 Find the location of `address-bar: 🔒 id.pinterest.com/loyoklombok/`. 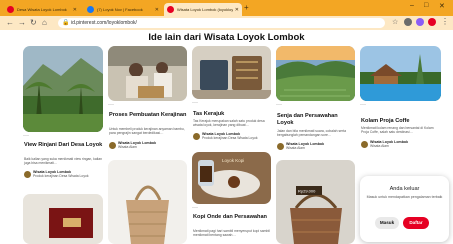

address-bar: 🔒 id.pinterest.com/loyoklombok/ is located at coordinates (221, 23).